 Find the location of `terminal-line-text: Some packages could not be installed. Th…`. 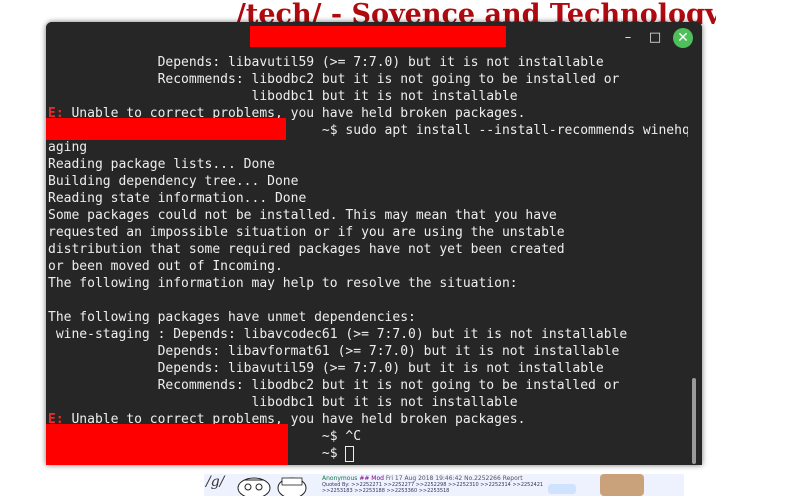

terminal-line-text: Some packages could not be installed. Th… is located at coordinates (302, 215).